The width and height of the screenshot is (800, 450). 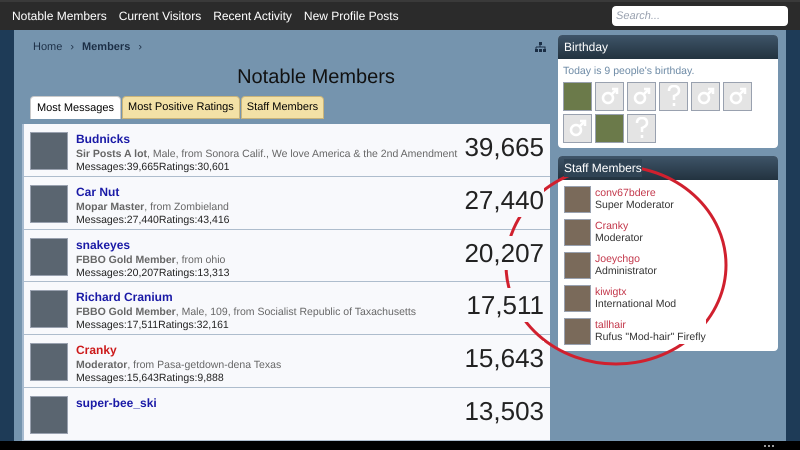 What do you see at coordinates (267, 298) in the screenshot?
I see `member-name: Richard Cranium` at bounding box center [267, 298].